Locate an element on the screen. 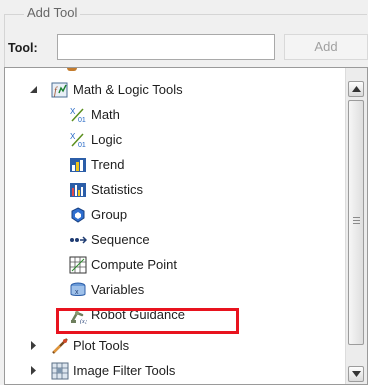 Image resolution: width=368 pixels, height=385 pixels. scroll-down-button is located at coordinates (356, 374).